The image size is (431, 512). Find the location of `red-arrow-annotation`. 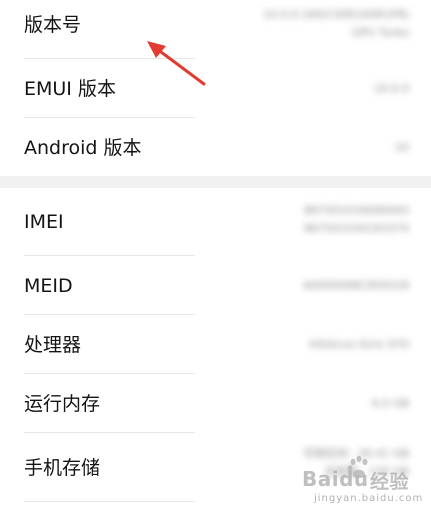

red-arrow-annotation is located at coordinates (176, 63).